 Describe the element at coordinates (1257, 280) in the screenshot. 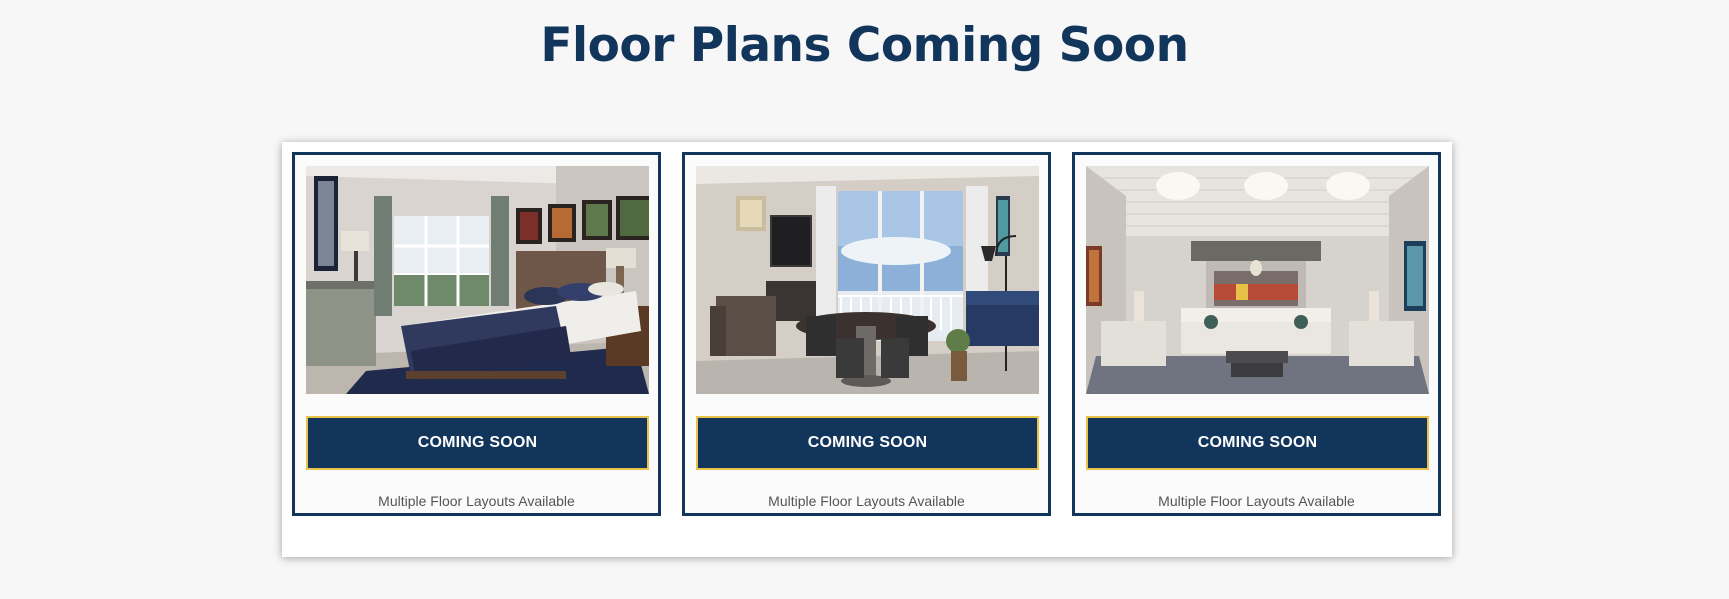

I see `living-room-photo` at that location.